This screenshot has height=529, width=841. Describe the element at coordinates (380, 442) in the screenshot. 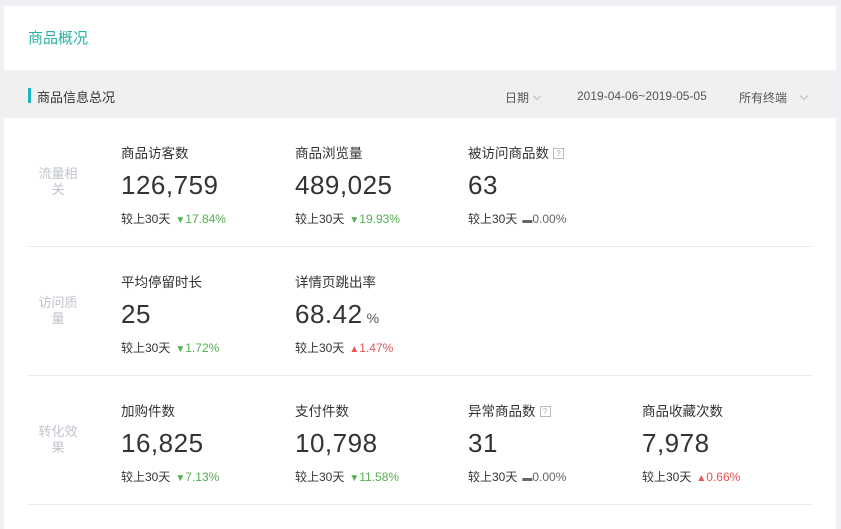

I see `metric-paid-items: 支付件数 10,798 较上30天 ▼11.58%` at that location.